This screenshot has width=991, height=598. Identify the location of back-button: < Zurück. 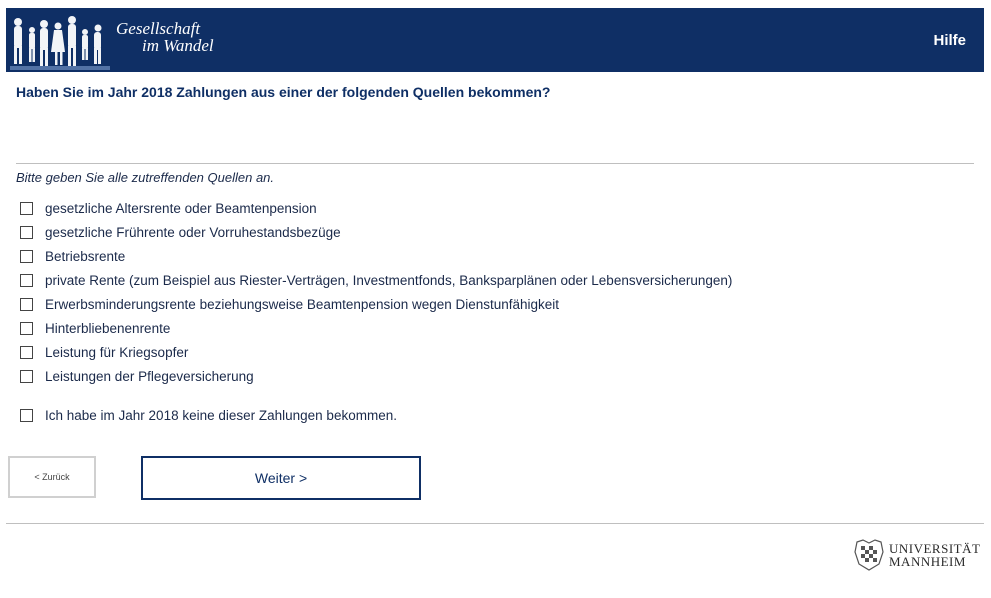
(52, 477).